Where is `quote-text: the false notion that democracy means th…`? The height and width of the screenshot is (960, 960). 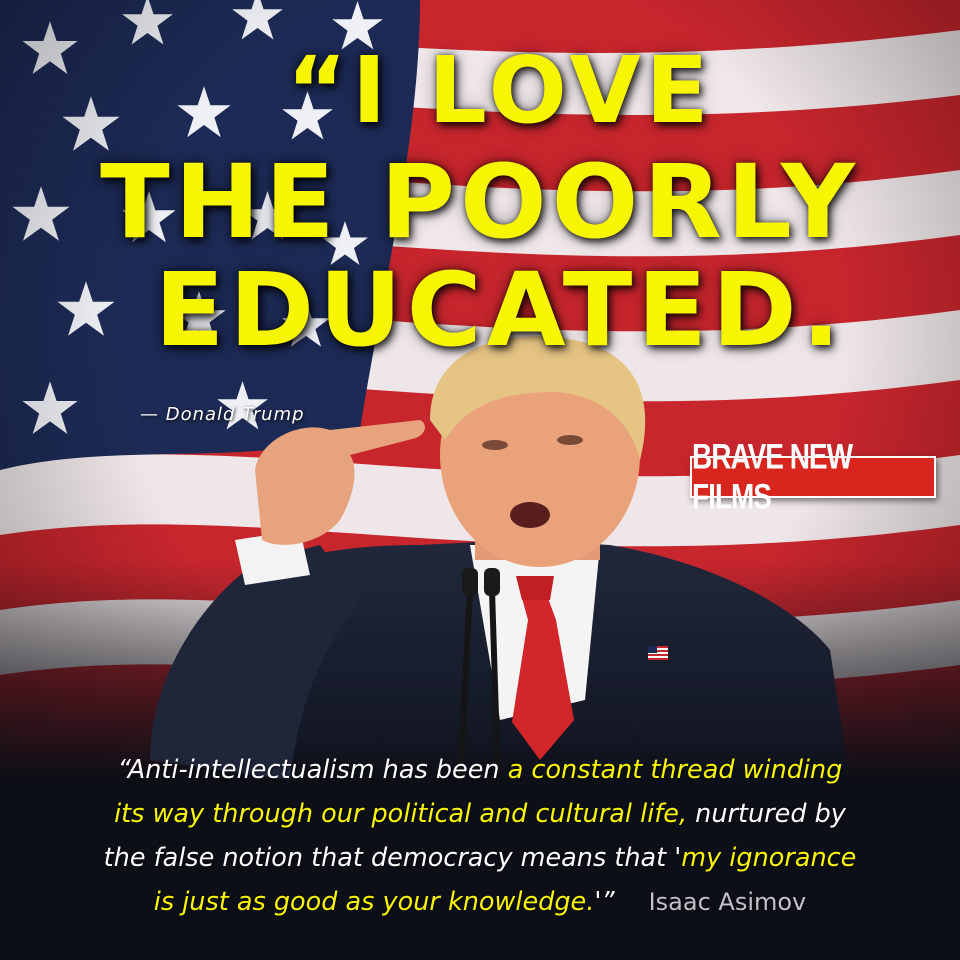
quote-text: the false notion that democracy means th… is located at coordinates (392, 858).